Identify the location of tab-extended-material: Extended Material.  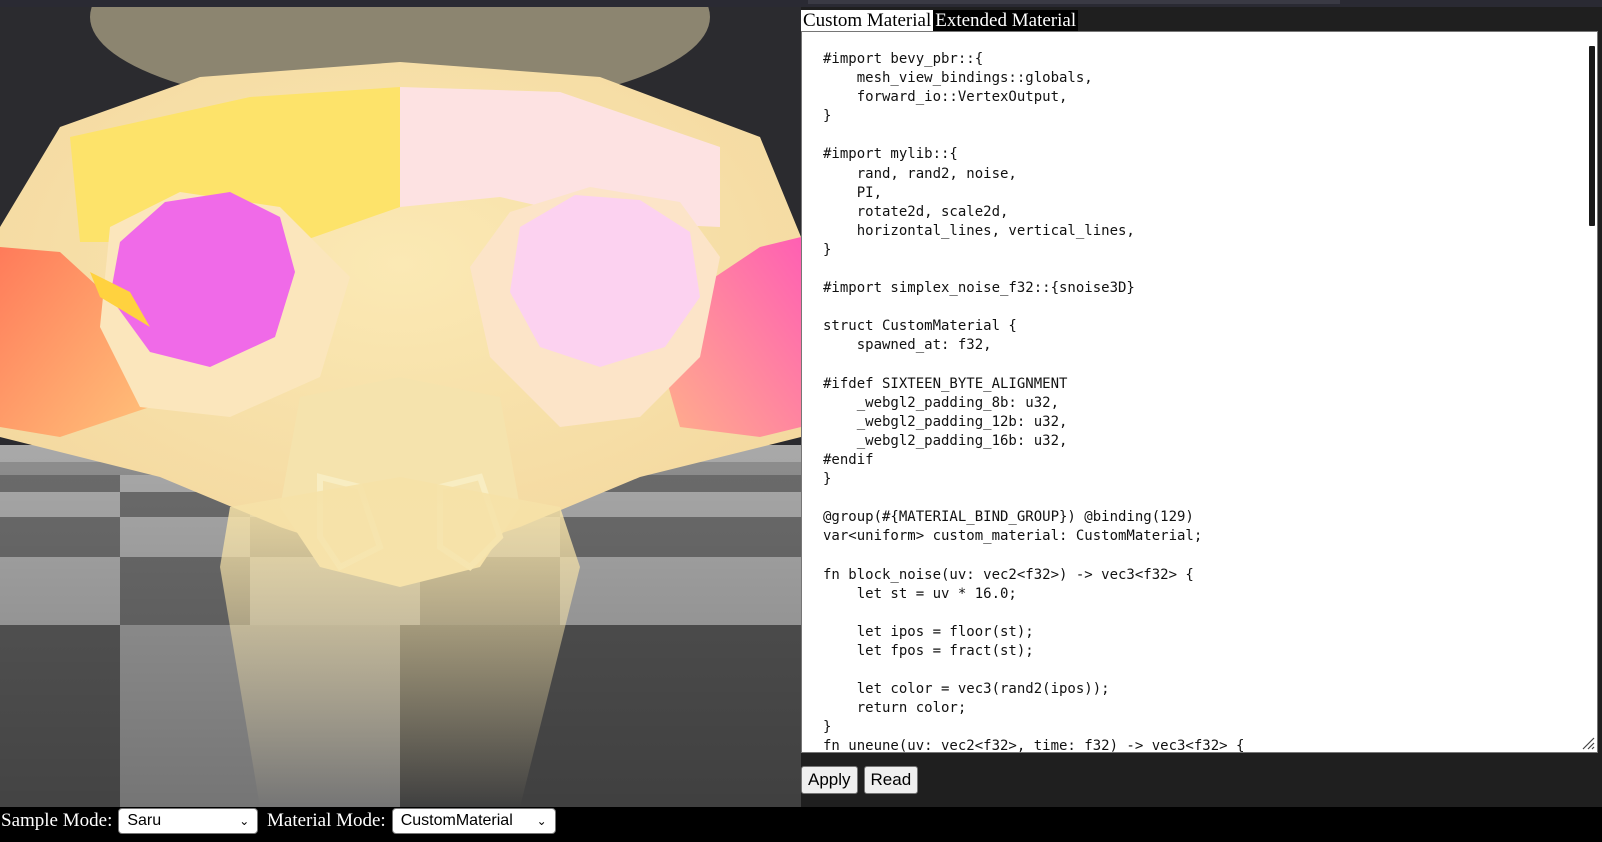
(1006, 20).